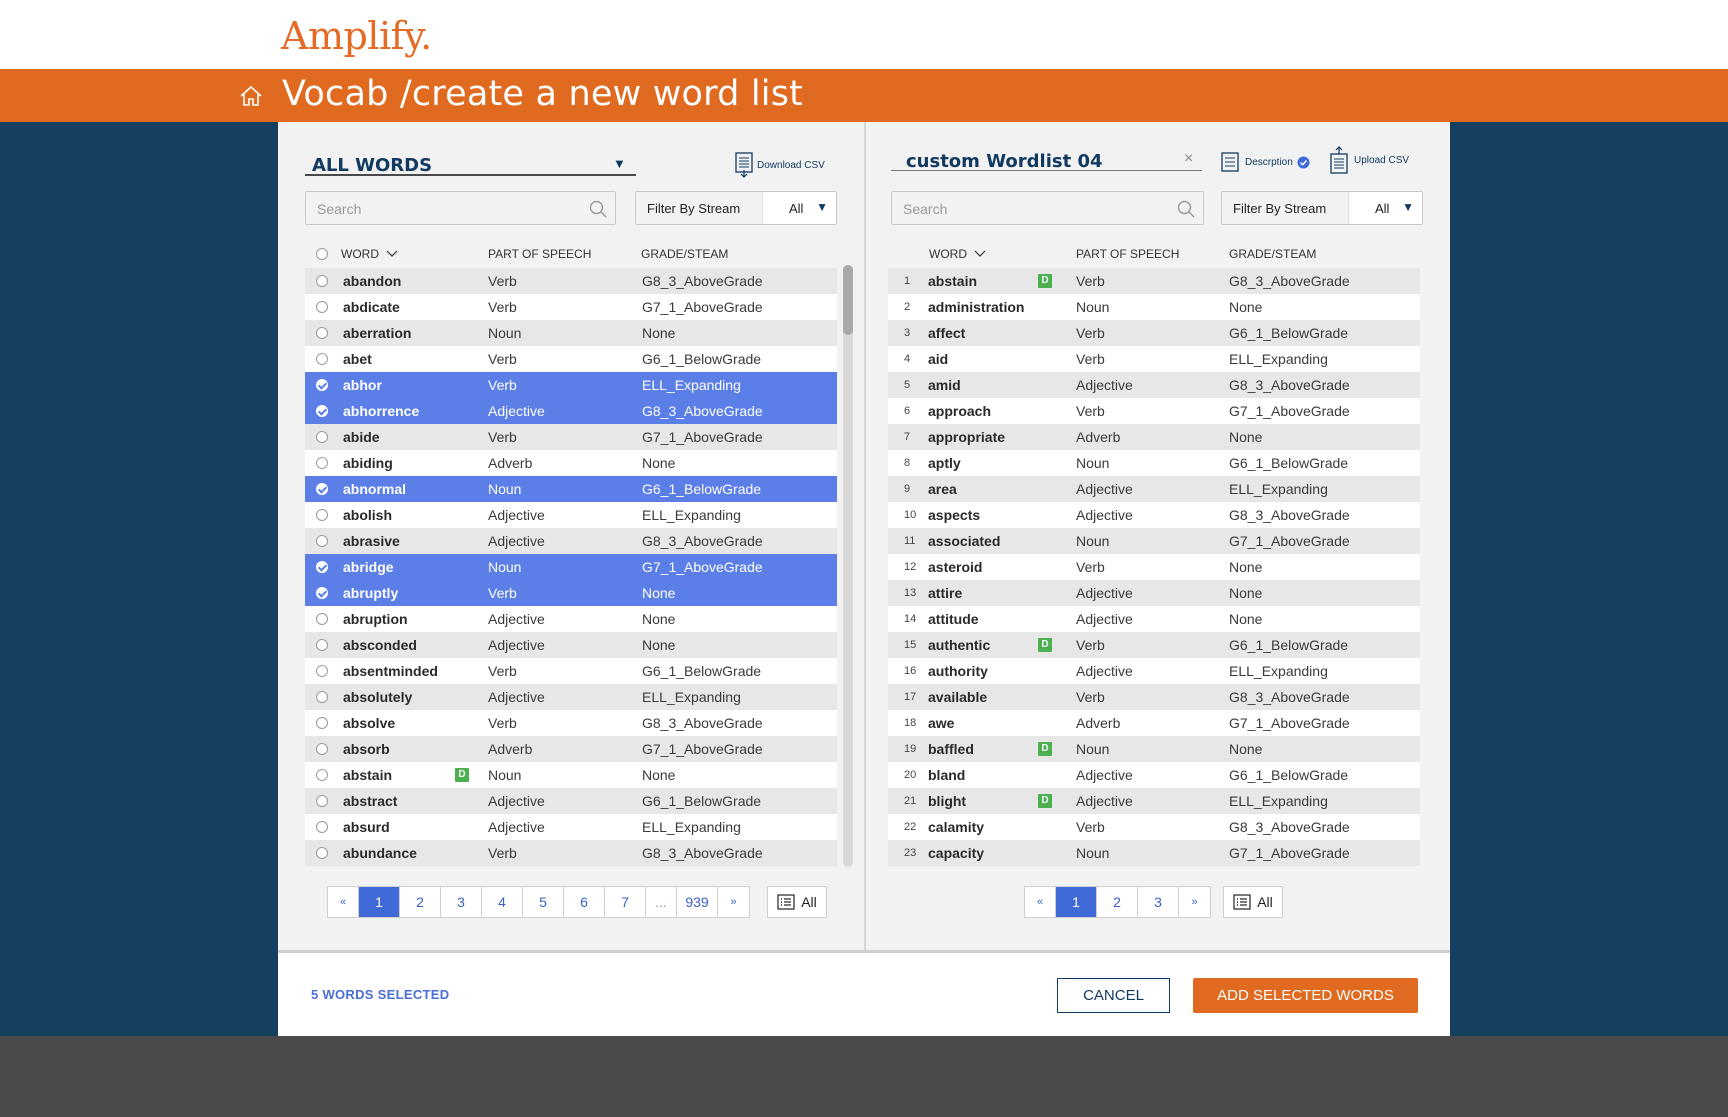 Image resolution: width=1728 pixels, height=1117 pixels. What do you see at coordinates (1154, 593) in the screenshot?
I see `table-row: 13 attire Adjective None` at bounding box center [1154, 593].